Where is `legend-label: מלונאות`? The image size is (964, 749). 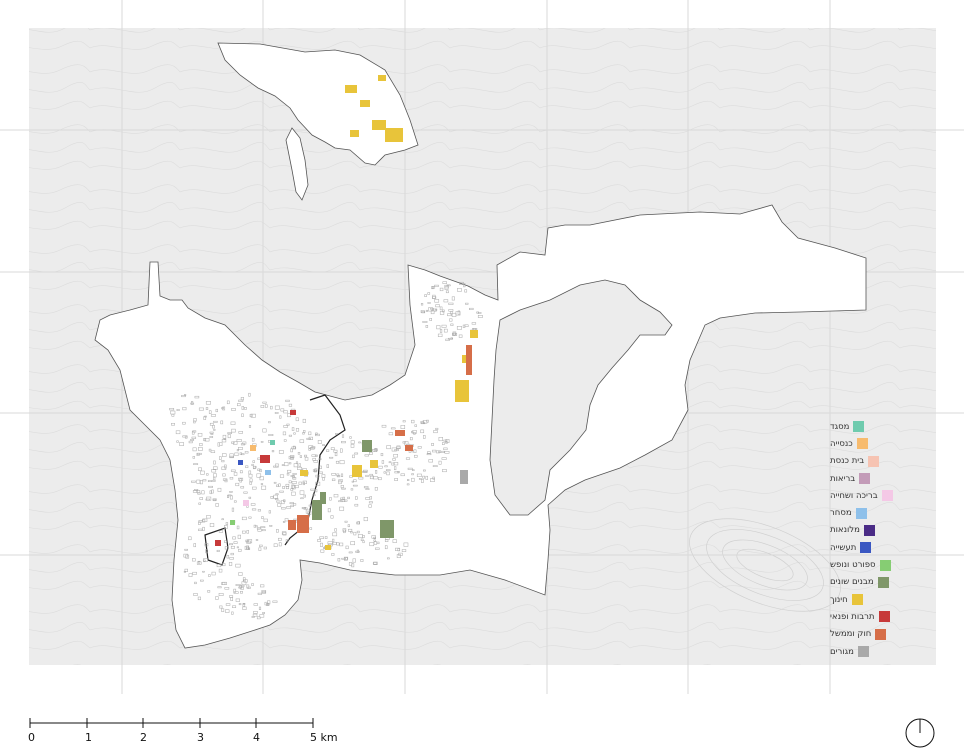 legend-label: מלונאות is located at coordinates (845, 530).